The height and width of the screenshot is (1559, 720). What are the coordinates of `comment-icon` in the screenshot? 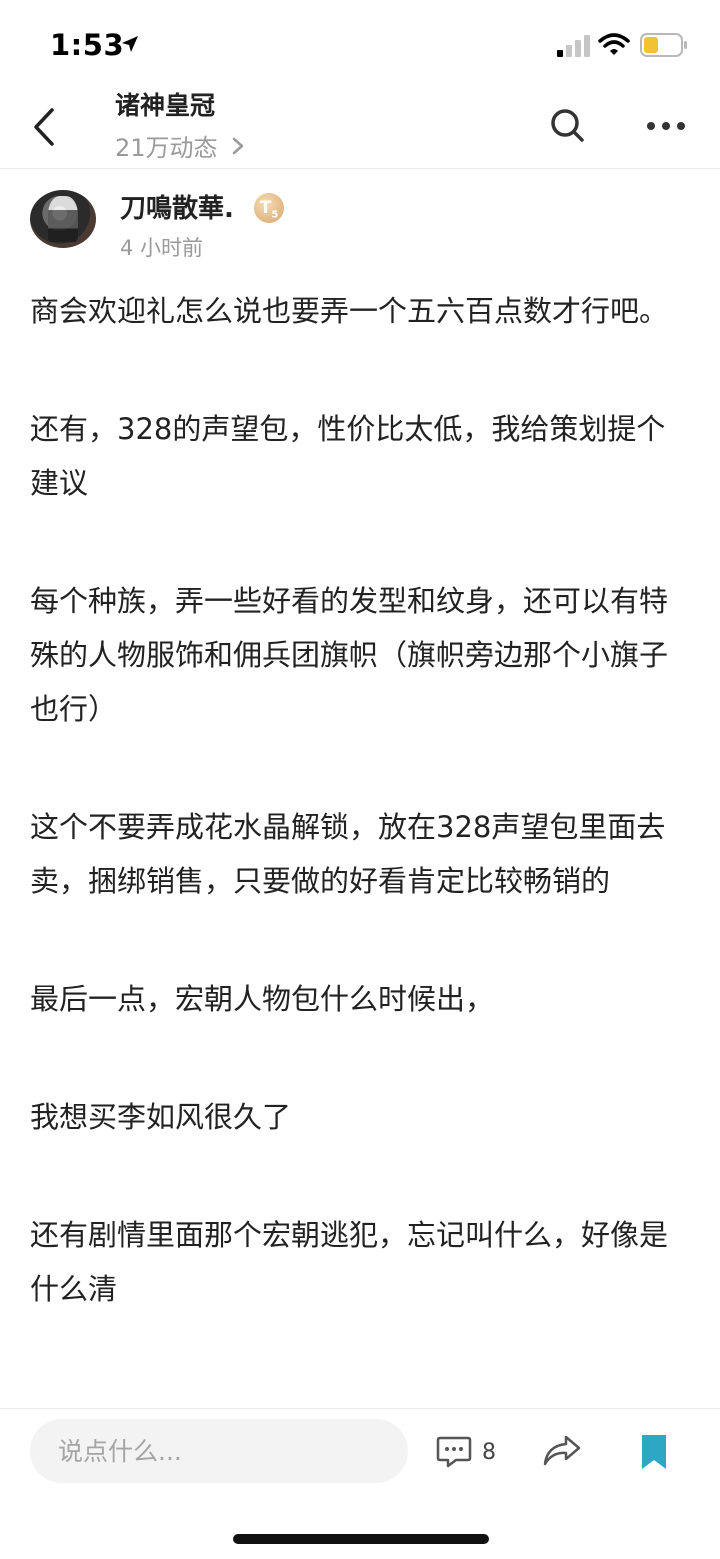 It's located at (454, 1452).